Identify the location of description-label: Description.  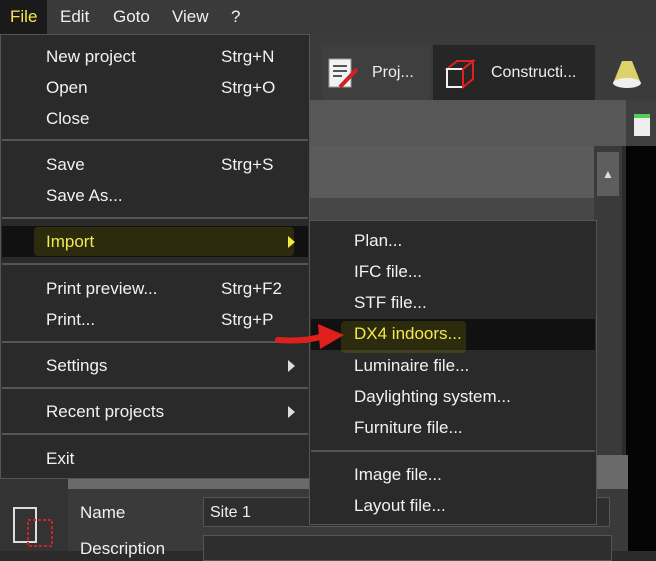
(123, 548).